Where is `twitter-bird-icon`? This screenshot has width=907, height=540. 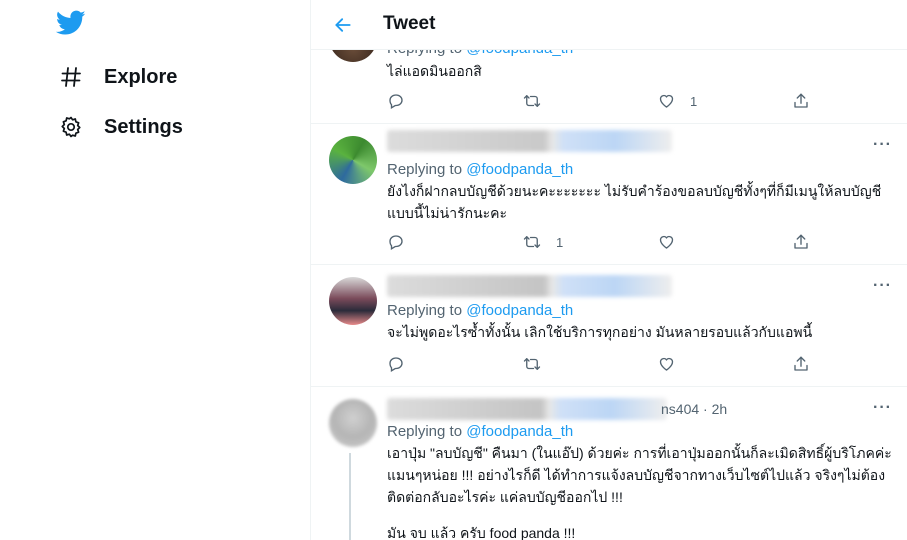
twitter-bird-icon is located at coordinates (70, 23).